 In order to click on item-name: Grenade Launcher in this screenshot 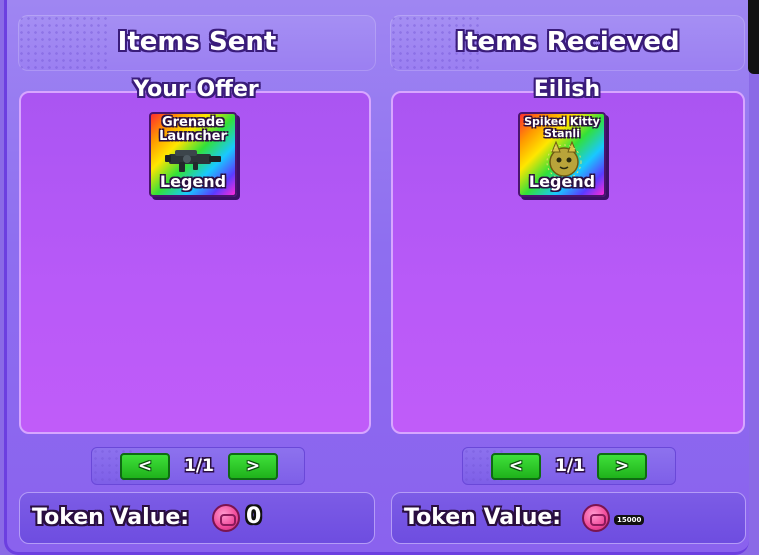, I will do `click(193, 129)`.